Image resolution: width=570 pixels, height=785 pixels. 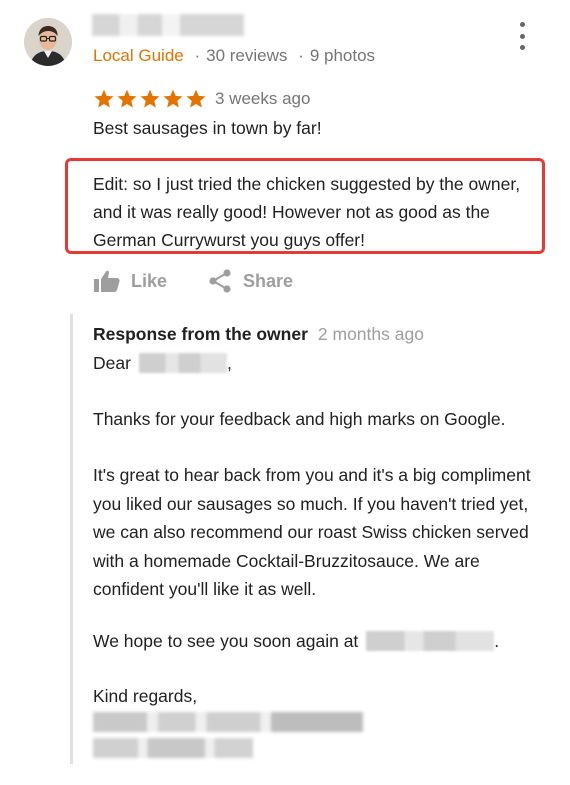 I want to click on share-label: Share, so click(x=268, y=280).